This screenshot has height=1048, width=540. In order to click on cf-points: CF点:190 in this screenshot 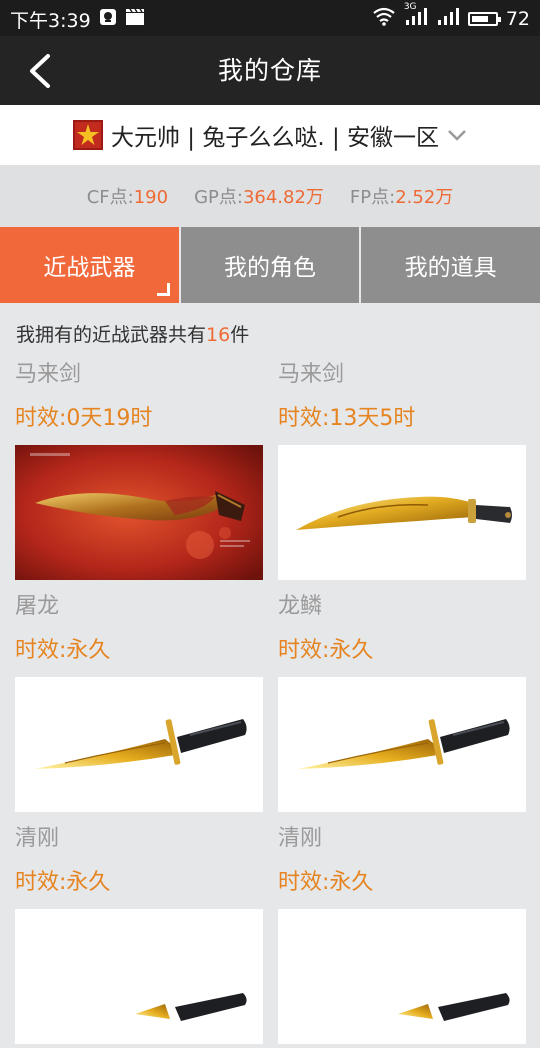, I will do `click(127, 196)`.